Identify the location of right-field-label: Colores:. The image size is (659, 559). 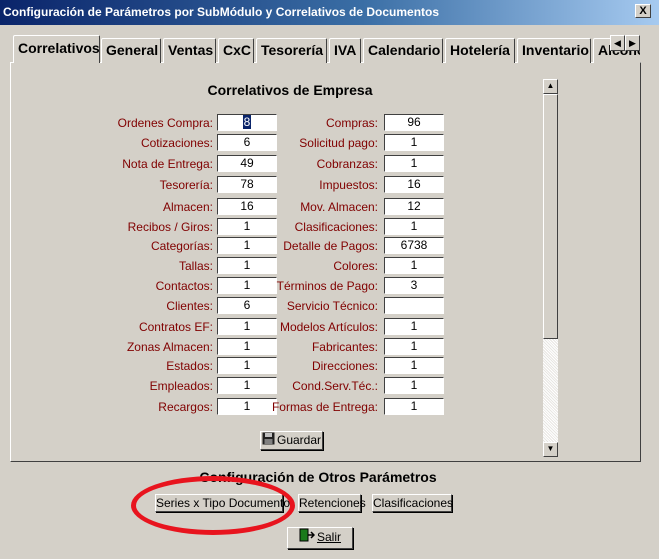
(355, 266).